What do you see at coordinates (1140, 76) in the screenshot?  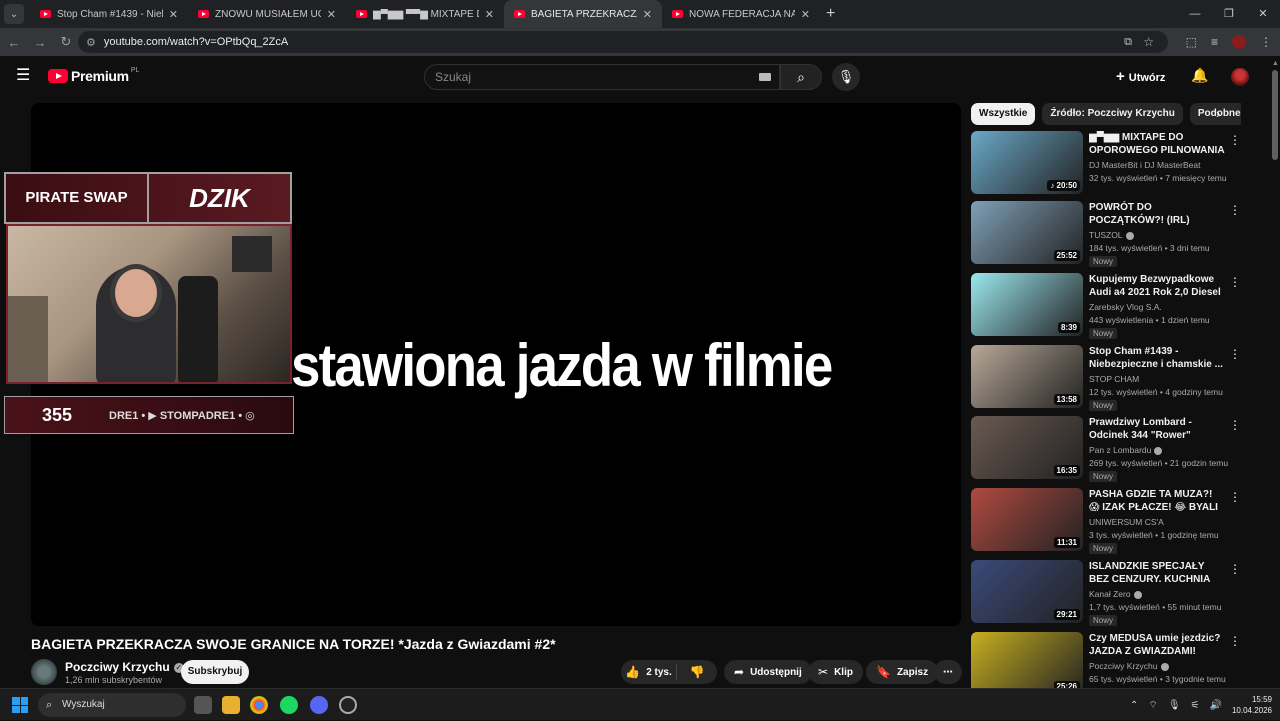 I see `create-button: + Utwórz` at bounding box center [1140, 76].